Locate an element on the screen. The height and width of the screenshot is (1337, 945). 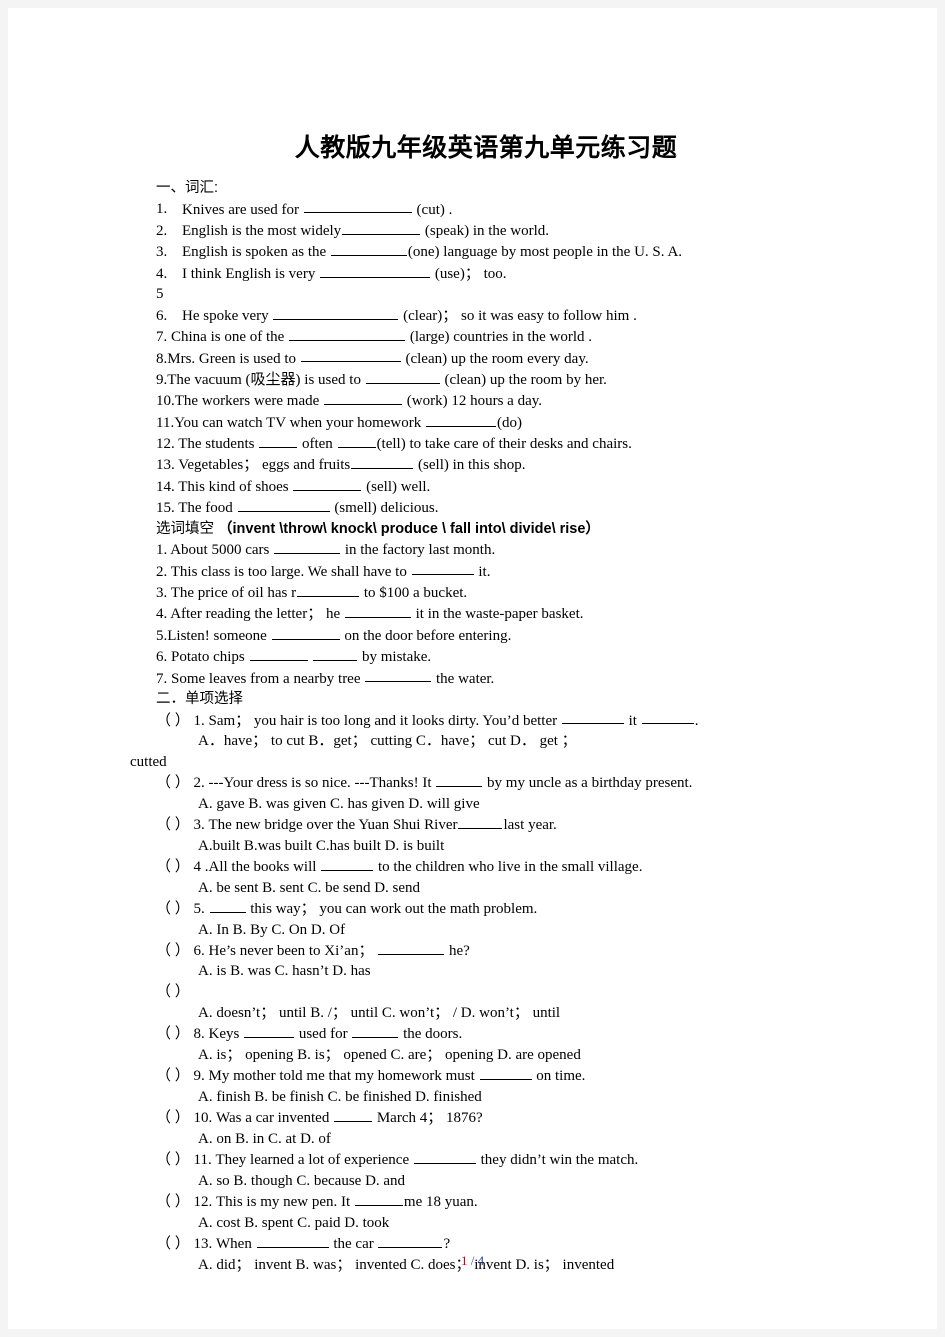
item-text-post: to $100 a bucket. is located at coordinates (415, 592).